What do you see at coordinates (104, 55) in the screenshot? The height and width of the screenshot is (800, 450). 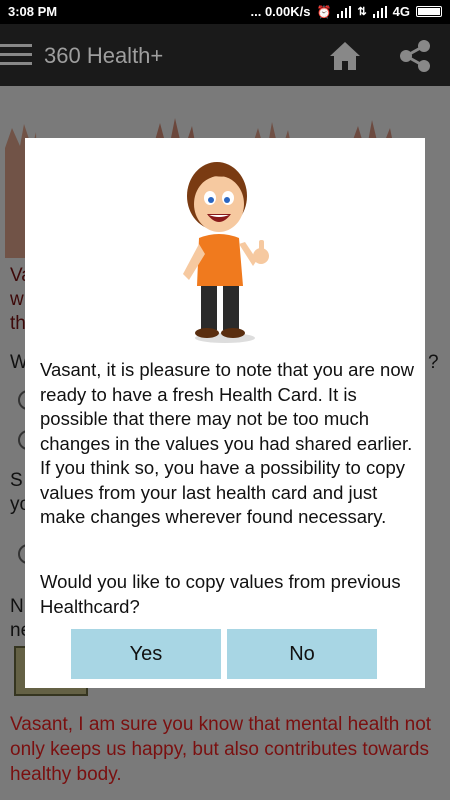 I see `app-title: 360 Health+` at bounding box center [104, 55].